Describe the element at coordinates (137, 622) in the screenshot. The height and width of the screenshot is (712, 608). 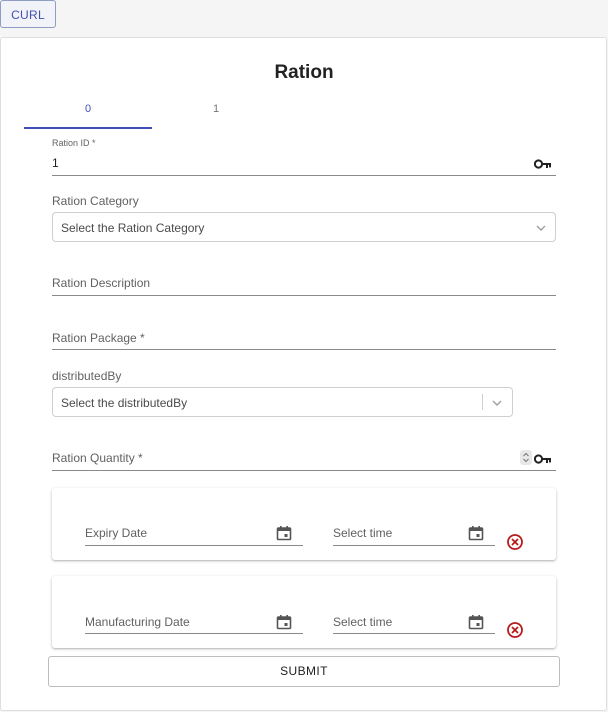
I see `manufacturing-date-label: Manufacturing Date` at that location.